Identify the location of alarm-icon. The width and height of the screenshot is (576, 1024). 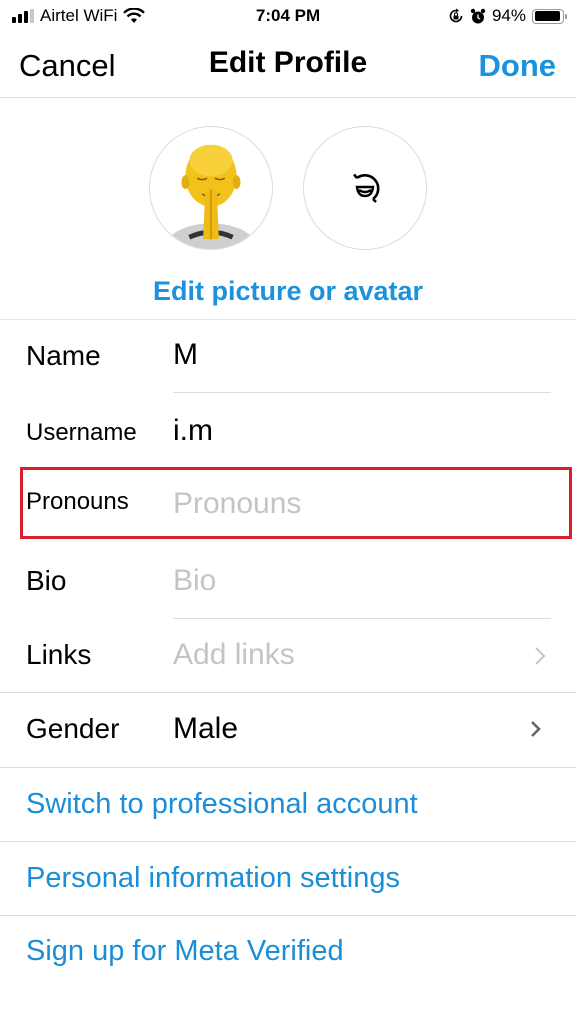
(478, 15).